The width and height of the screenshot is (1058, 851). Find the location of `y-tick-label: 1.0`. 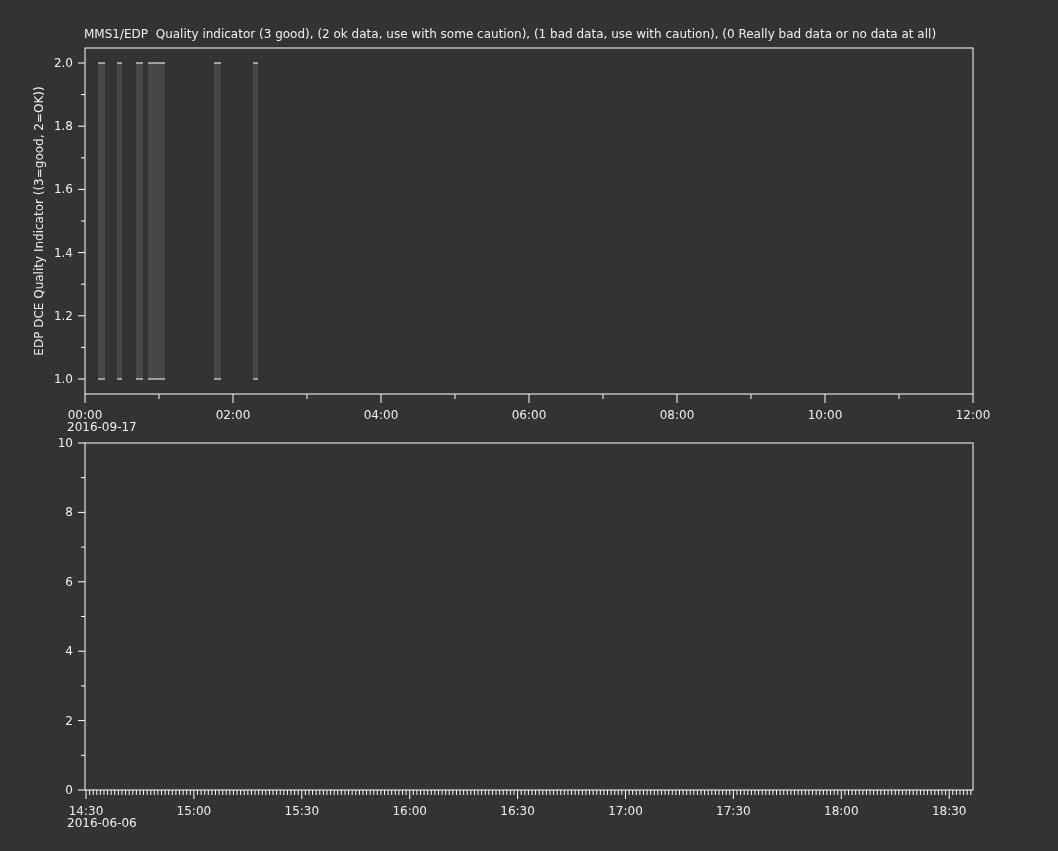

y-tick-label: 1.0 is located at coordinates (63, 379).